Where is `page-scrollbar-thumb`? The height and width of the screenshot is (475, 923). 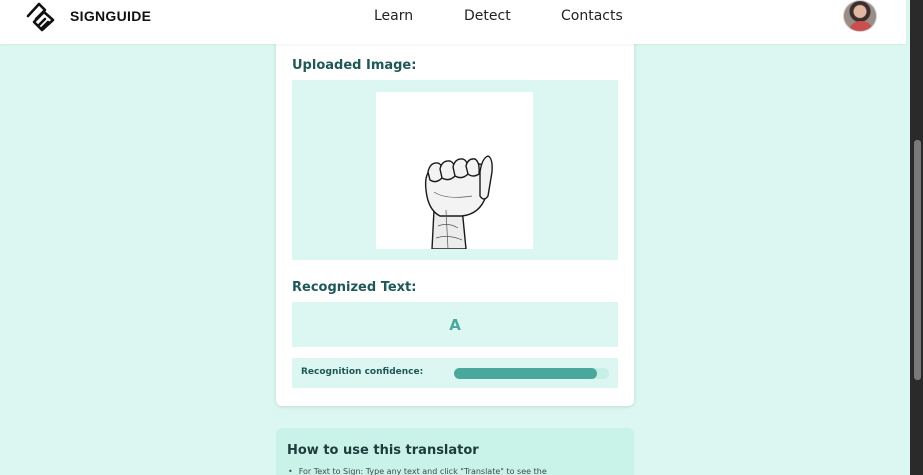
page-scrollbar-thumb is located at coordinates (917, 260).